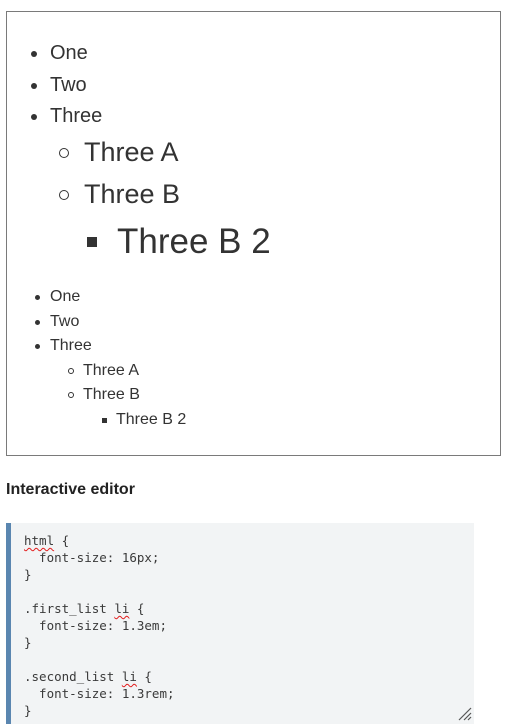 The image size is (525, 724). Describe the element at coordinates (73, 676) in the screenshot. I see `code-token: .second_list` at that location.